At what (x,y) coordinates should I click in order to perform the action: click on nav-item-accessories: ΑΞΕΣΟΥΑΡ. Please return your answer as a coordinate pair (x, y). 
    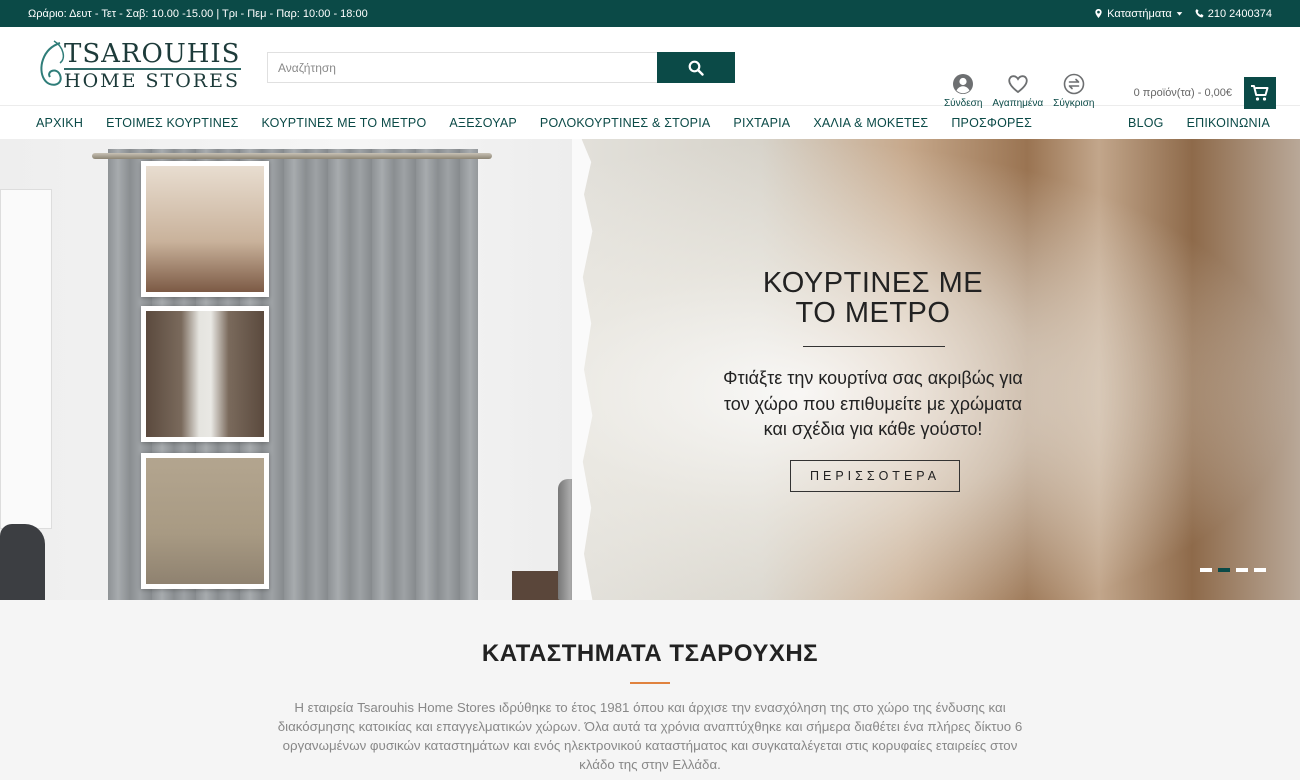
    Looking at the image, I should click on (483, 123).